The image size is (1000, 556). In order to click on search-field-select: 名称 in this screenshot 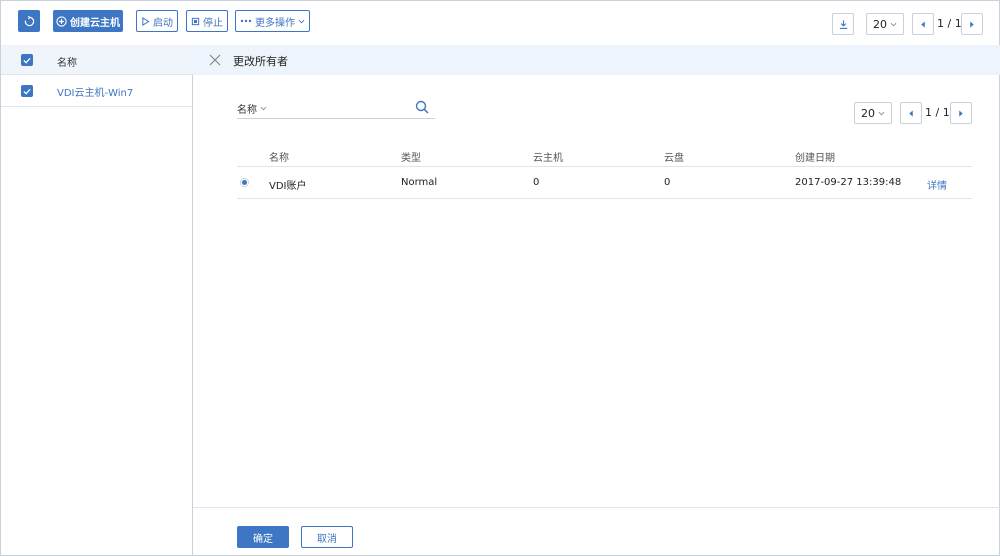, I will do `click(252, 108)`.